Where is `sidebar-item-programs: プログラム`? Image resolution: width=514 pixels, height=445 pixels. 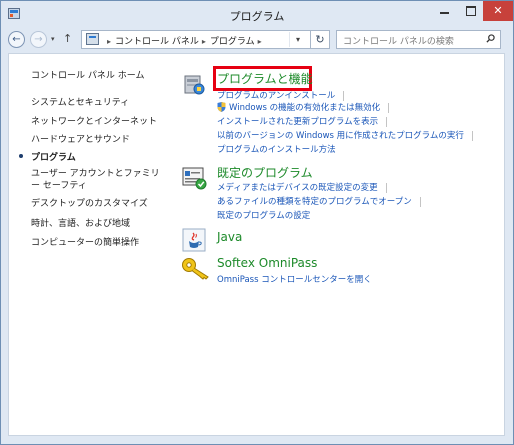
sidebar-item-programs: プログラム is located at coordinates (53, 158).